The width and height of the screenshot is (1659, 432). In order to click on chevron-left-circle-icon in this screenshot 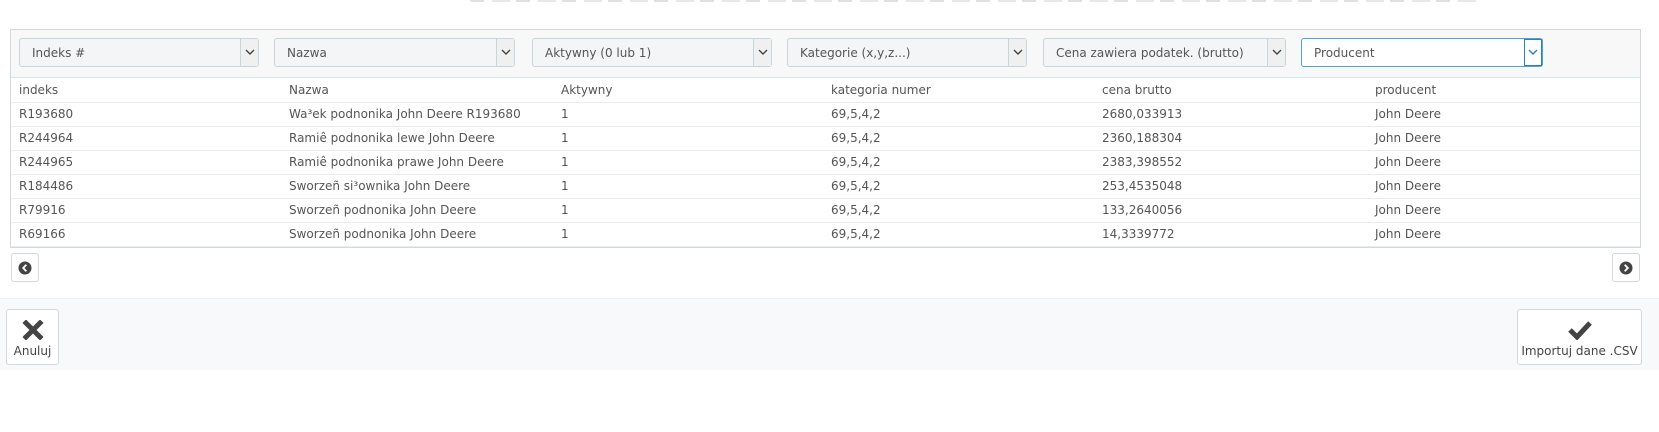, I will do `click(25, 267)`.